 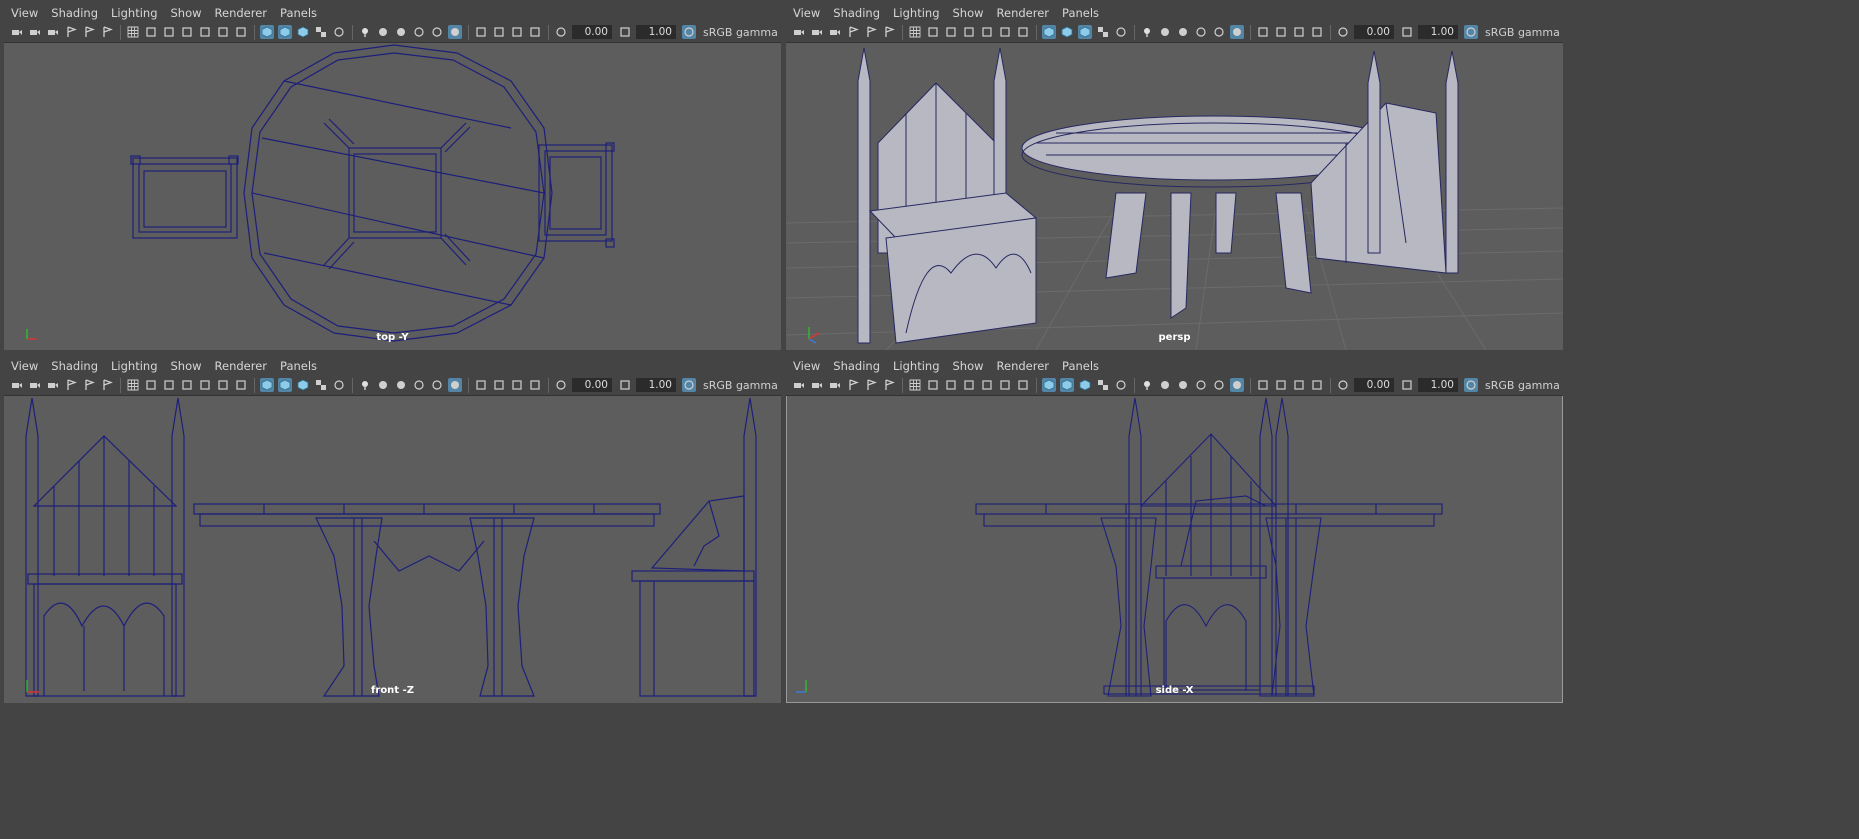 I want to click on textured-icon, so click(x=1103, y=32).